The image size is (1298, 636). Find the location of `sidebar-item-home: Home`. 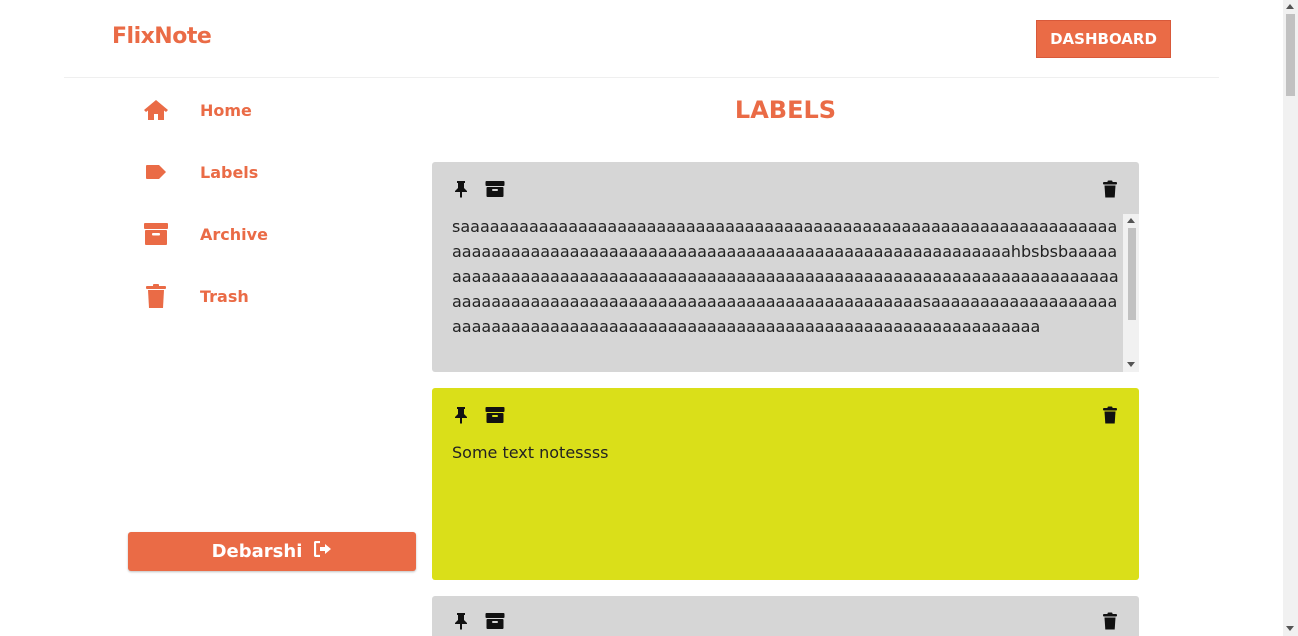

sidebar-item-home: Home is located at coordinates (196, 110).